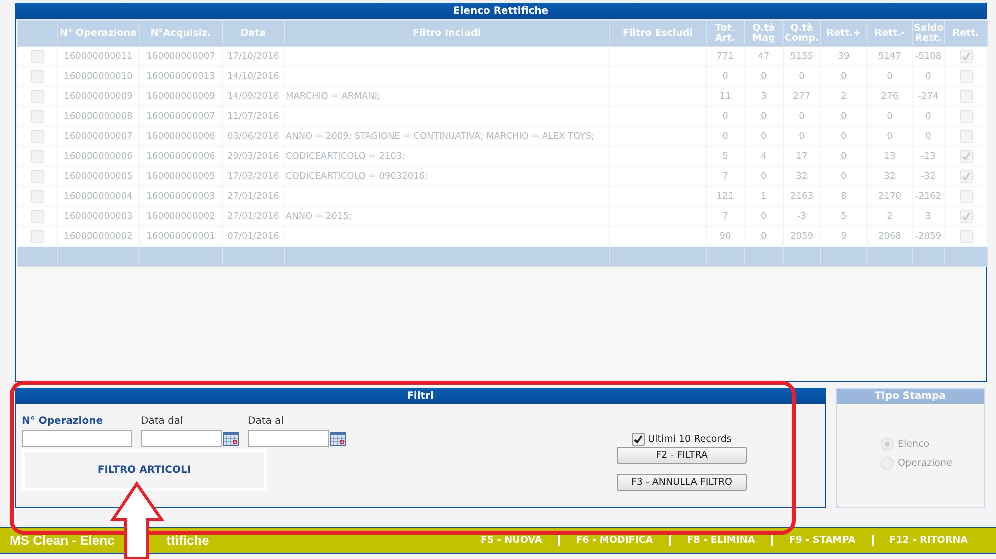  What do you see at coordinates (420, 396) in the screenshot?
I see `panel-title: Filtri` at bounding box center [420, 396].